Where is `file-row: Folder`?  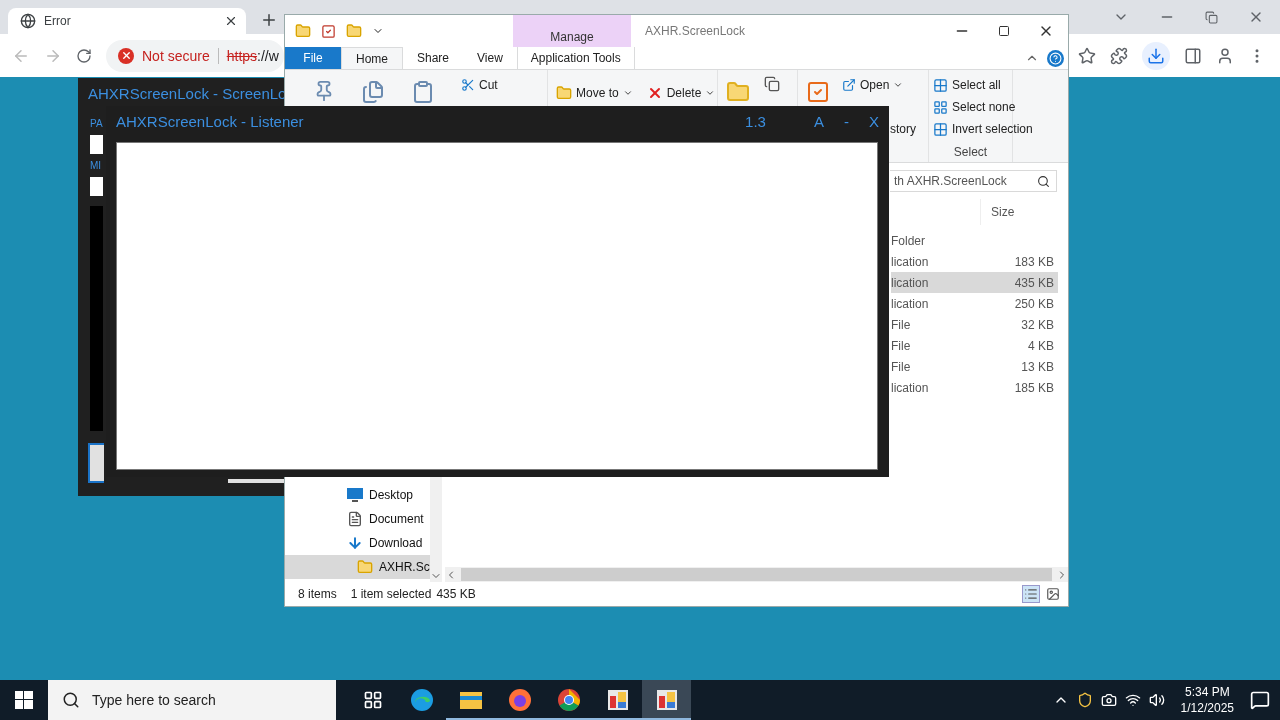 file-row: Folder is located at coordinates (974, 240).